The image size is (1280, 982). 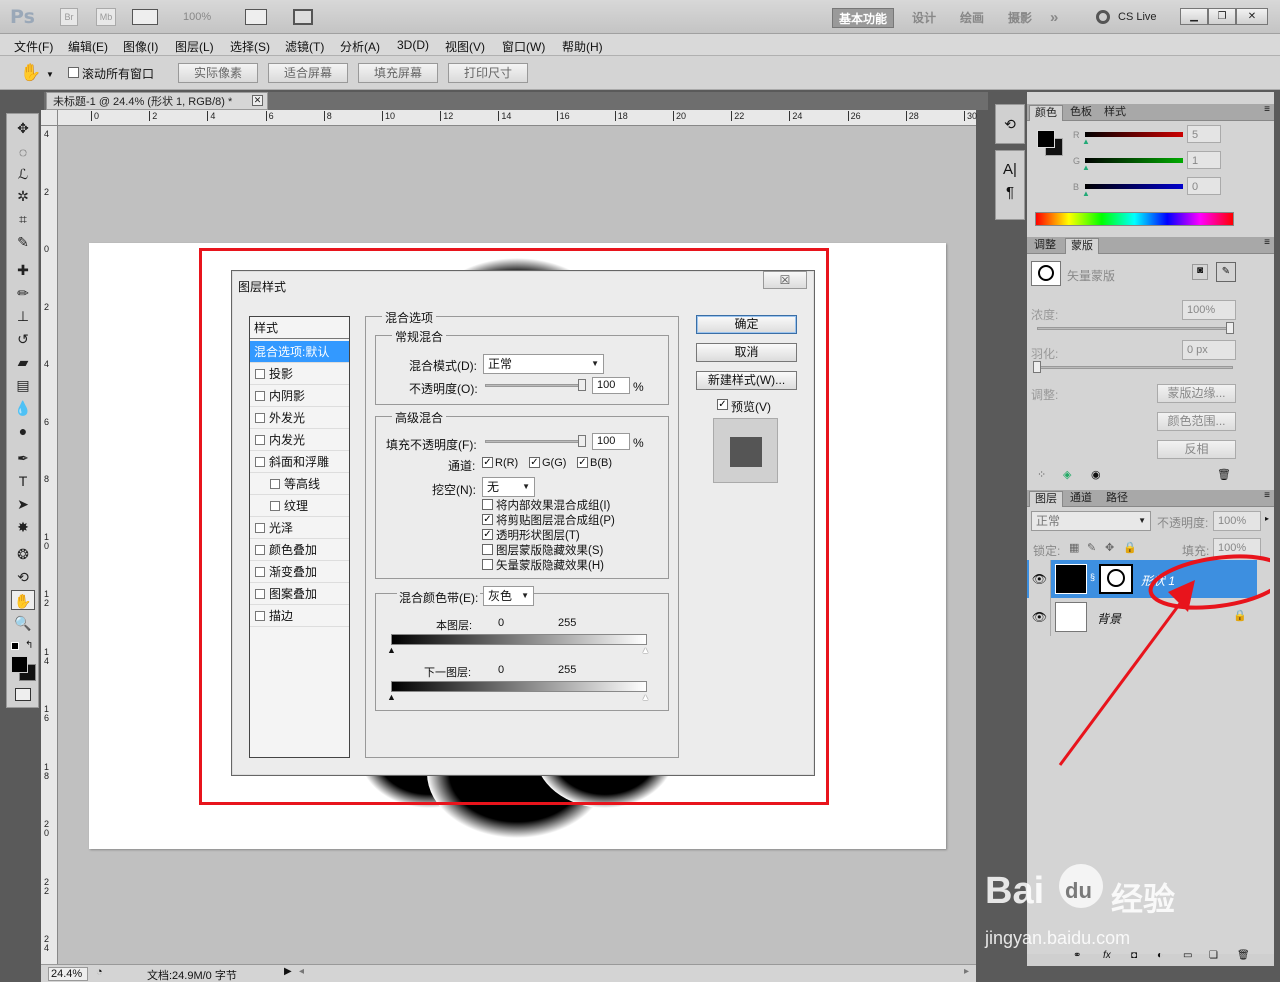 I want to click on status-info-icon: ◔, so click(x=99, y=972).